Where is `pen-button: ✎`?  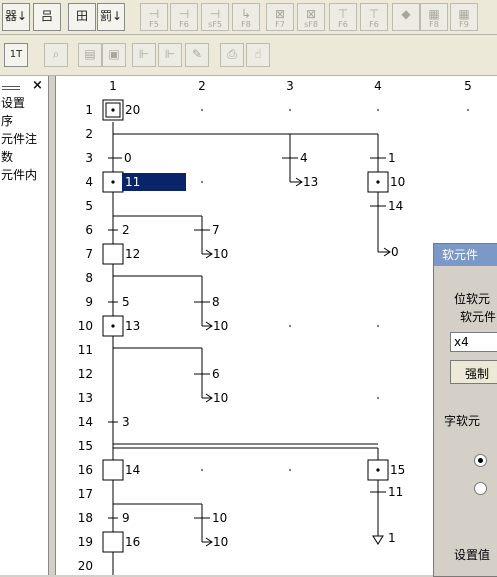 pen-button: ✎ is located at coordinates (197, 55).